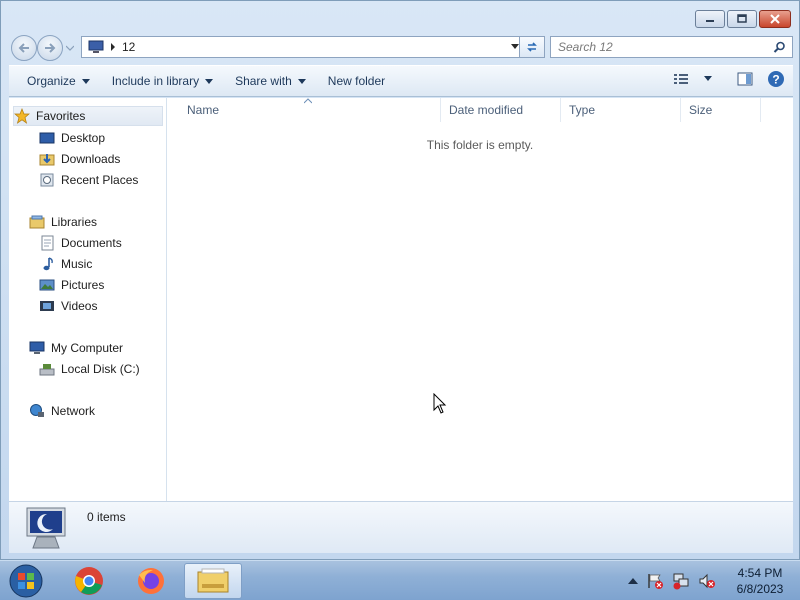 The image size is (800, 600). I want to click on star-icon, so click(22, 116).